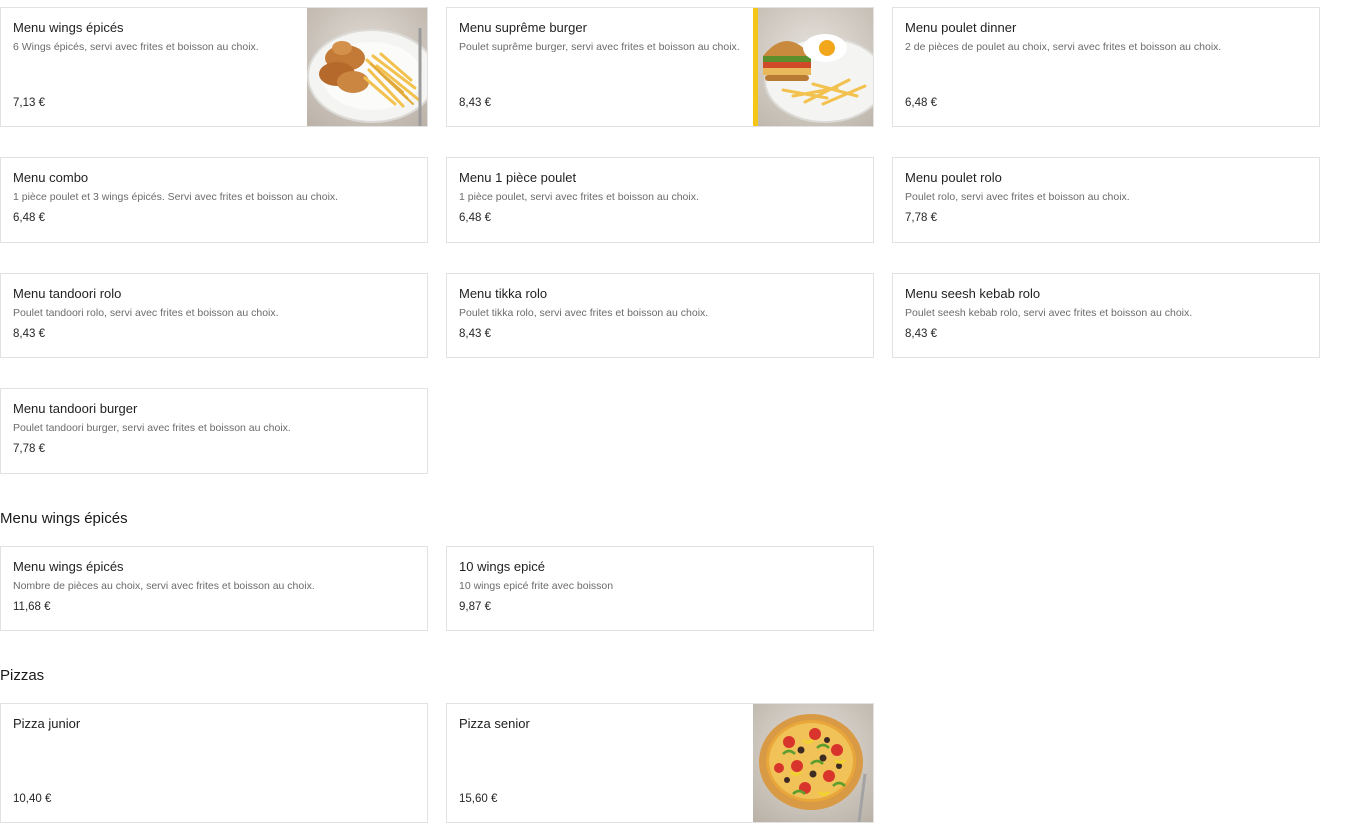 The image size is (1369, 833). I want to click on menu-item-title: Pizza junior, so click(47, 723).